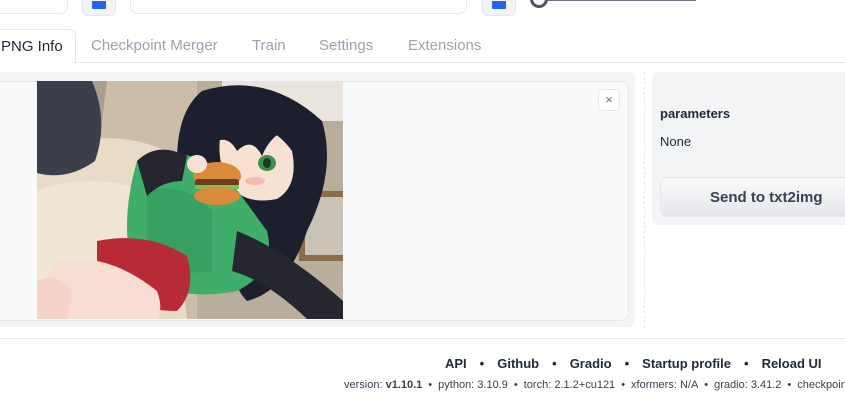 The height and width of the screenshot is (419, 845). I want to click on parameters-value: None, so click(676, 141).